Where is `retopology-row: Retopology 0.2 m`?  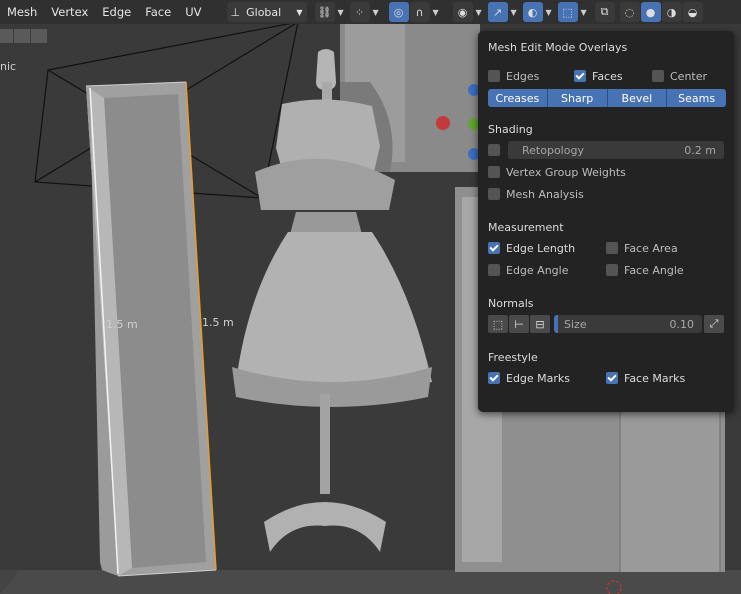
retopology-row: Retopology 0.2 m is located at coordinates (606, 150).